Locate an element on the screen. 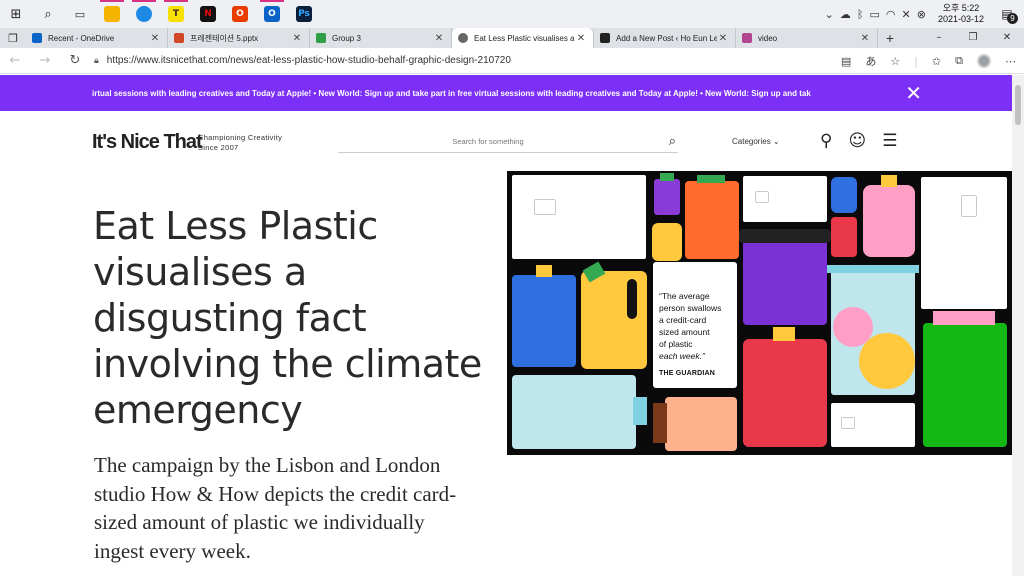 The height and width of the screenshot is (576, 1024). taskbar-kakaotalk: T is located at coordinates (176, 14).